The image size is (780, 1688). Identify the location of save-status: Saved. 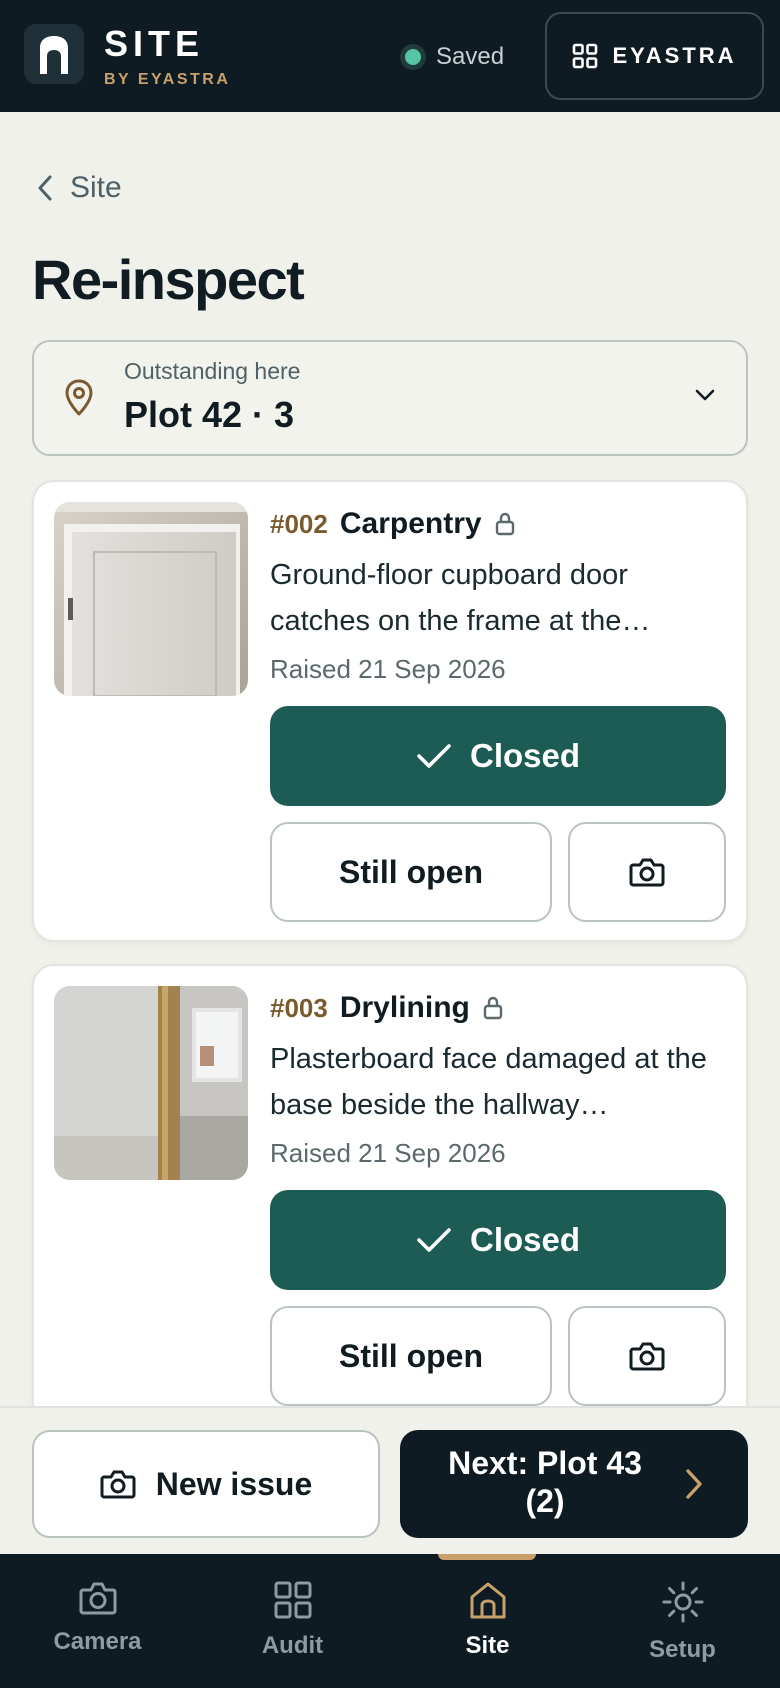
(452, 57).